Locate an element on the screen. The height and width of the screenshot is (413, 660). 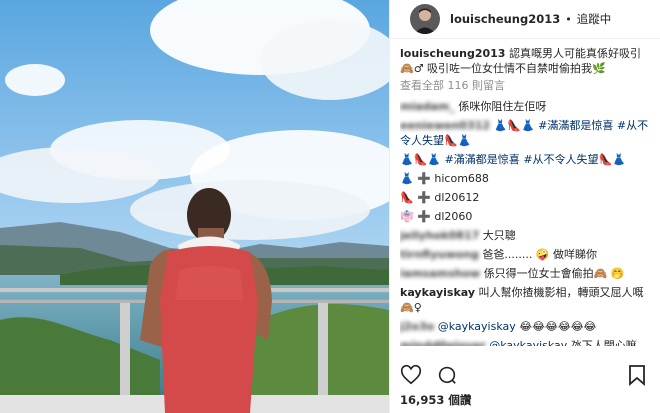
likes-count: 16,953 個讚 is located at coordinates (435, 400).